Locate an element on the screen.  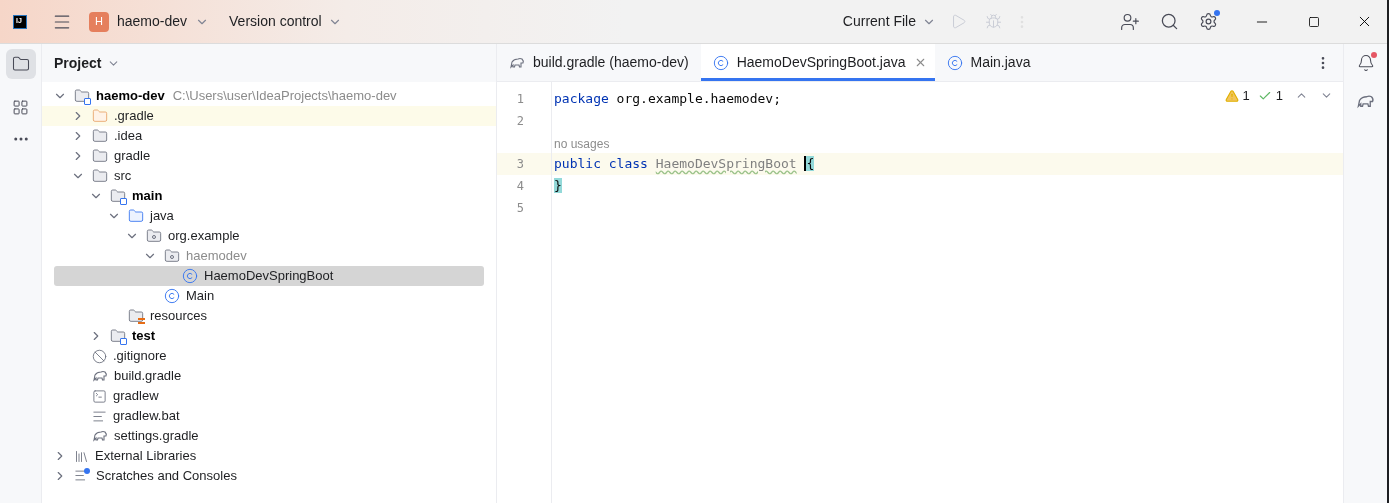
tree-item: gradlew is located at coordinates (269, 396).